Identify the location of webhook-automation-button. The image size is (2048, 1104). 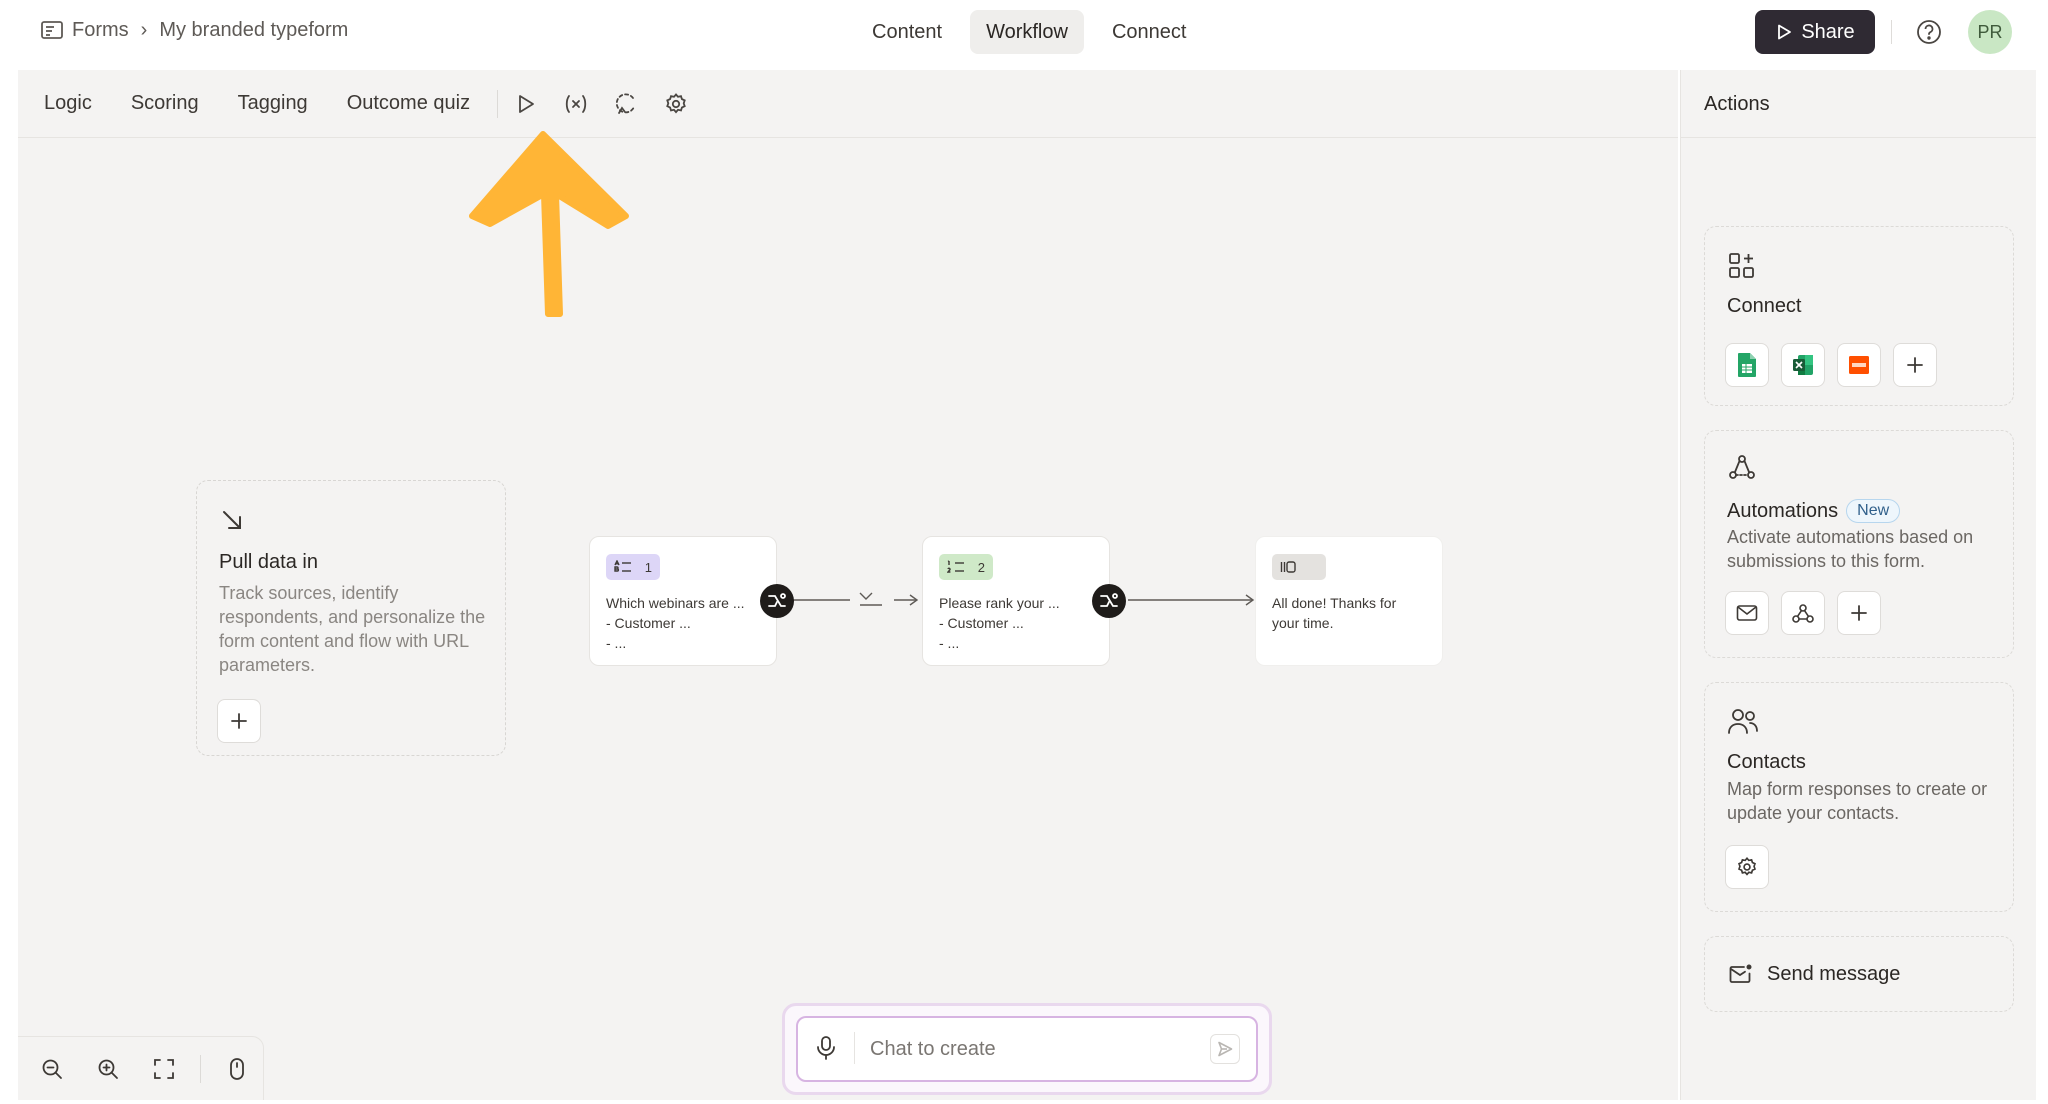
(1803, 613).